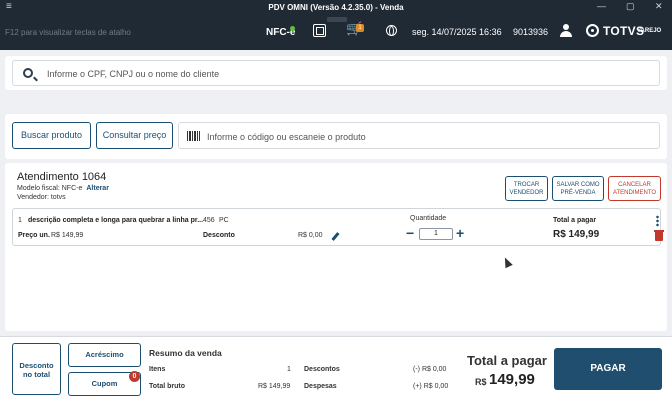 This screenshot has width=672, height=400. What do you see at coordinates (601, 6) in the screenshot?
I see `minimize-button: —` at bounding box center [601, 6].